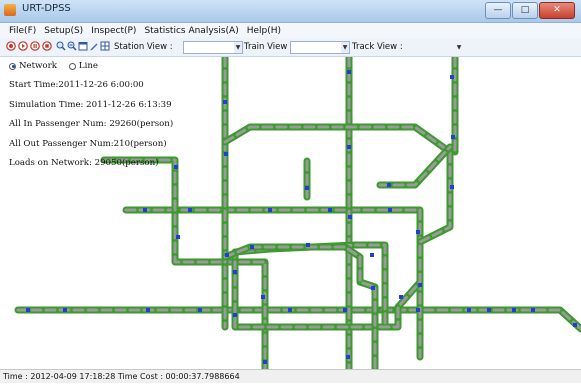  What do you see at coordinates (105, 46) in the screenshot?
I see `grid-icon` at bounding box center [105, 46].